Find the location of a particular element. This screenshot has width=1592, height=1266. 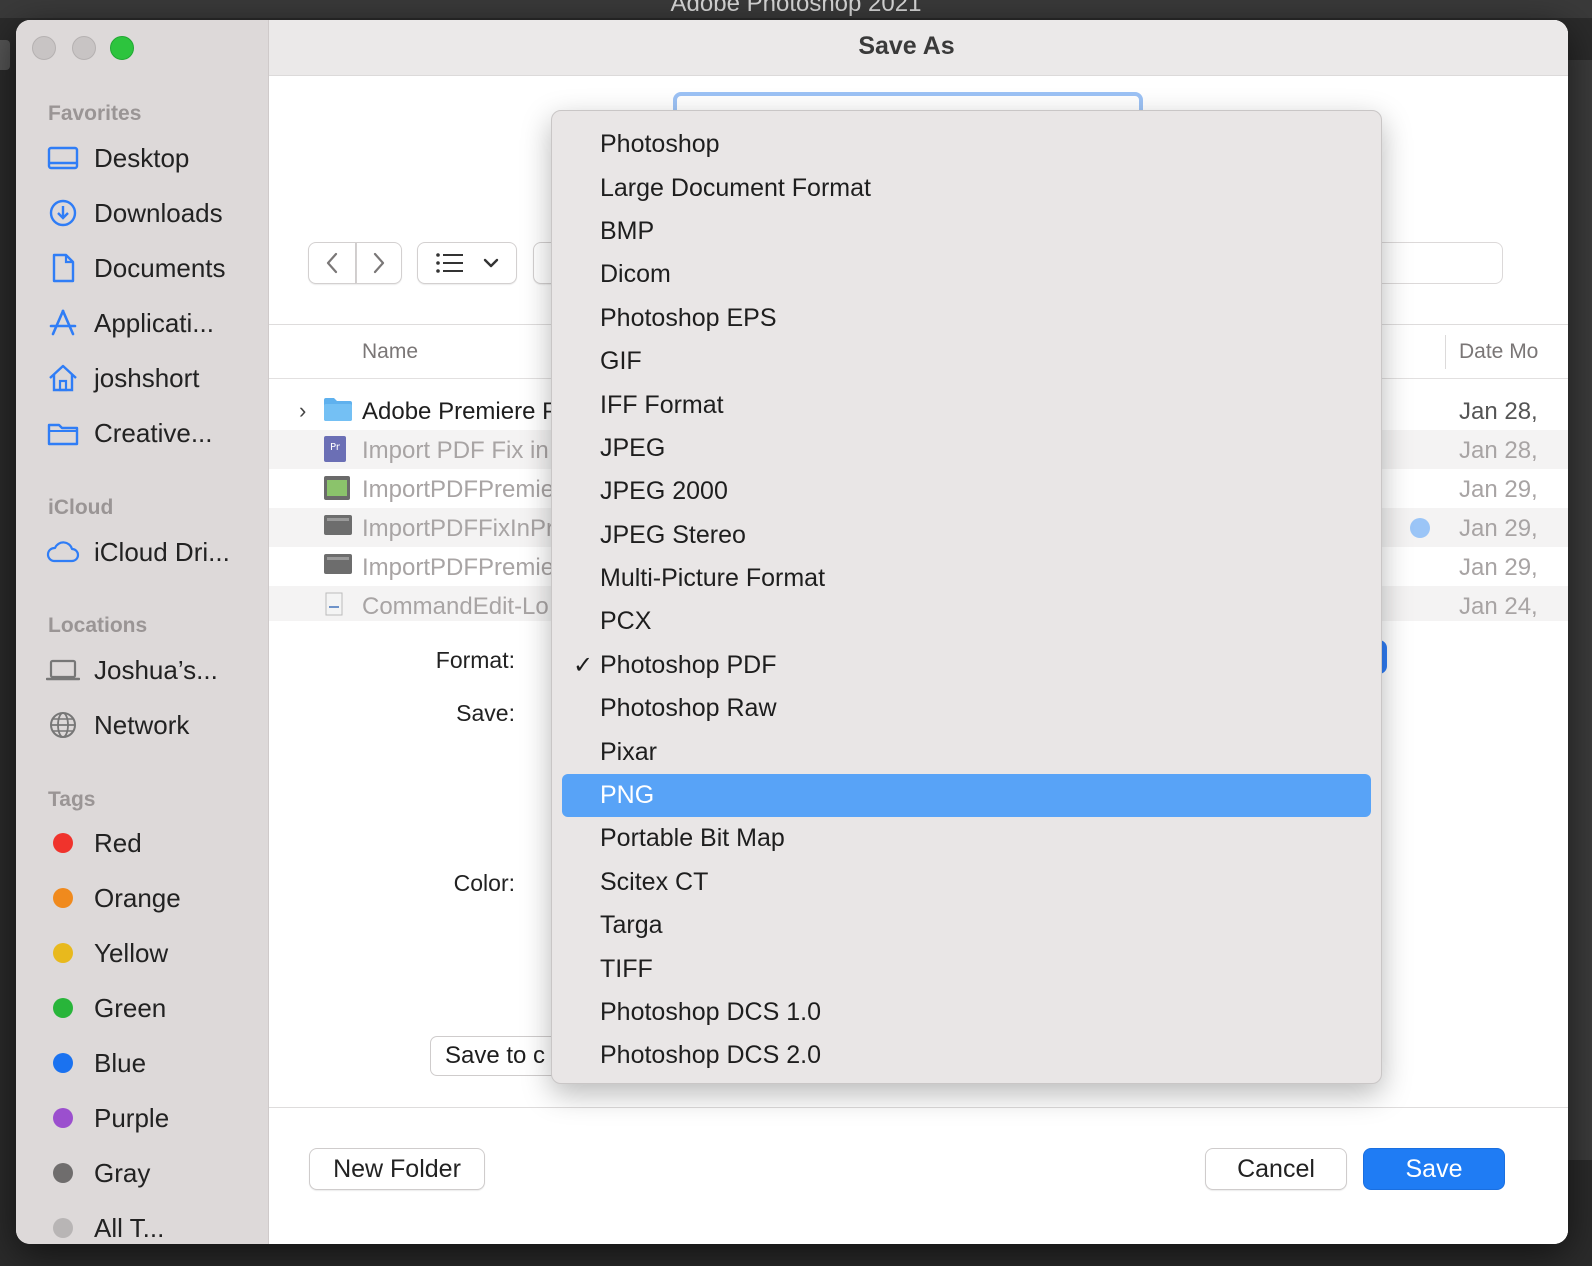

cancel-button: Cancel is located at coordinates (1276, 1169).